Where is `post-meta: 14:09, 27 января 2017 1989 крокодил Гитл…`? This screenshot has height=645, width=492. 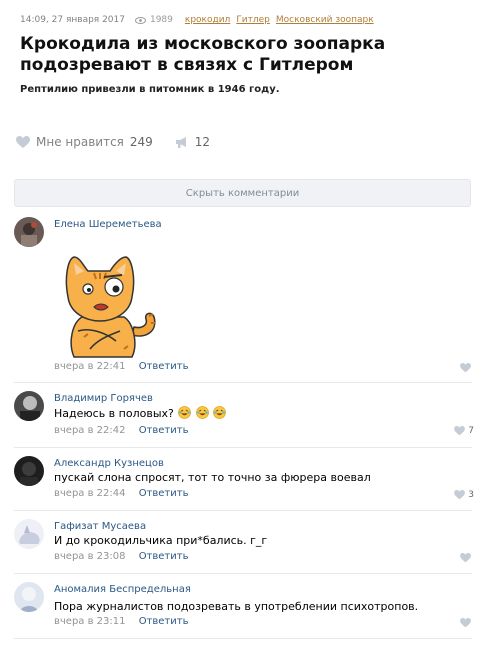 post-meta: 14:09, 27 января 2017 1989 крокодил Гитл… is located at coordinates (197, 20).